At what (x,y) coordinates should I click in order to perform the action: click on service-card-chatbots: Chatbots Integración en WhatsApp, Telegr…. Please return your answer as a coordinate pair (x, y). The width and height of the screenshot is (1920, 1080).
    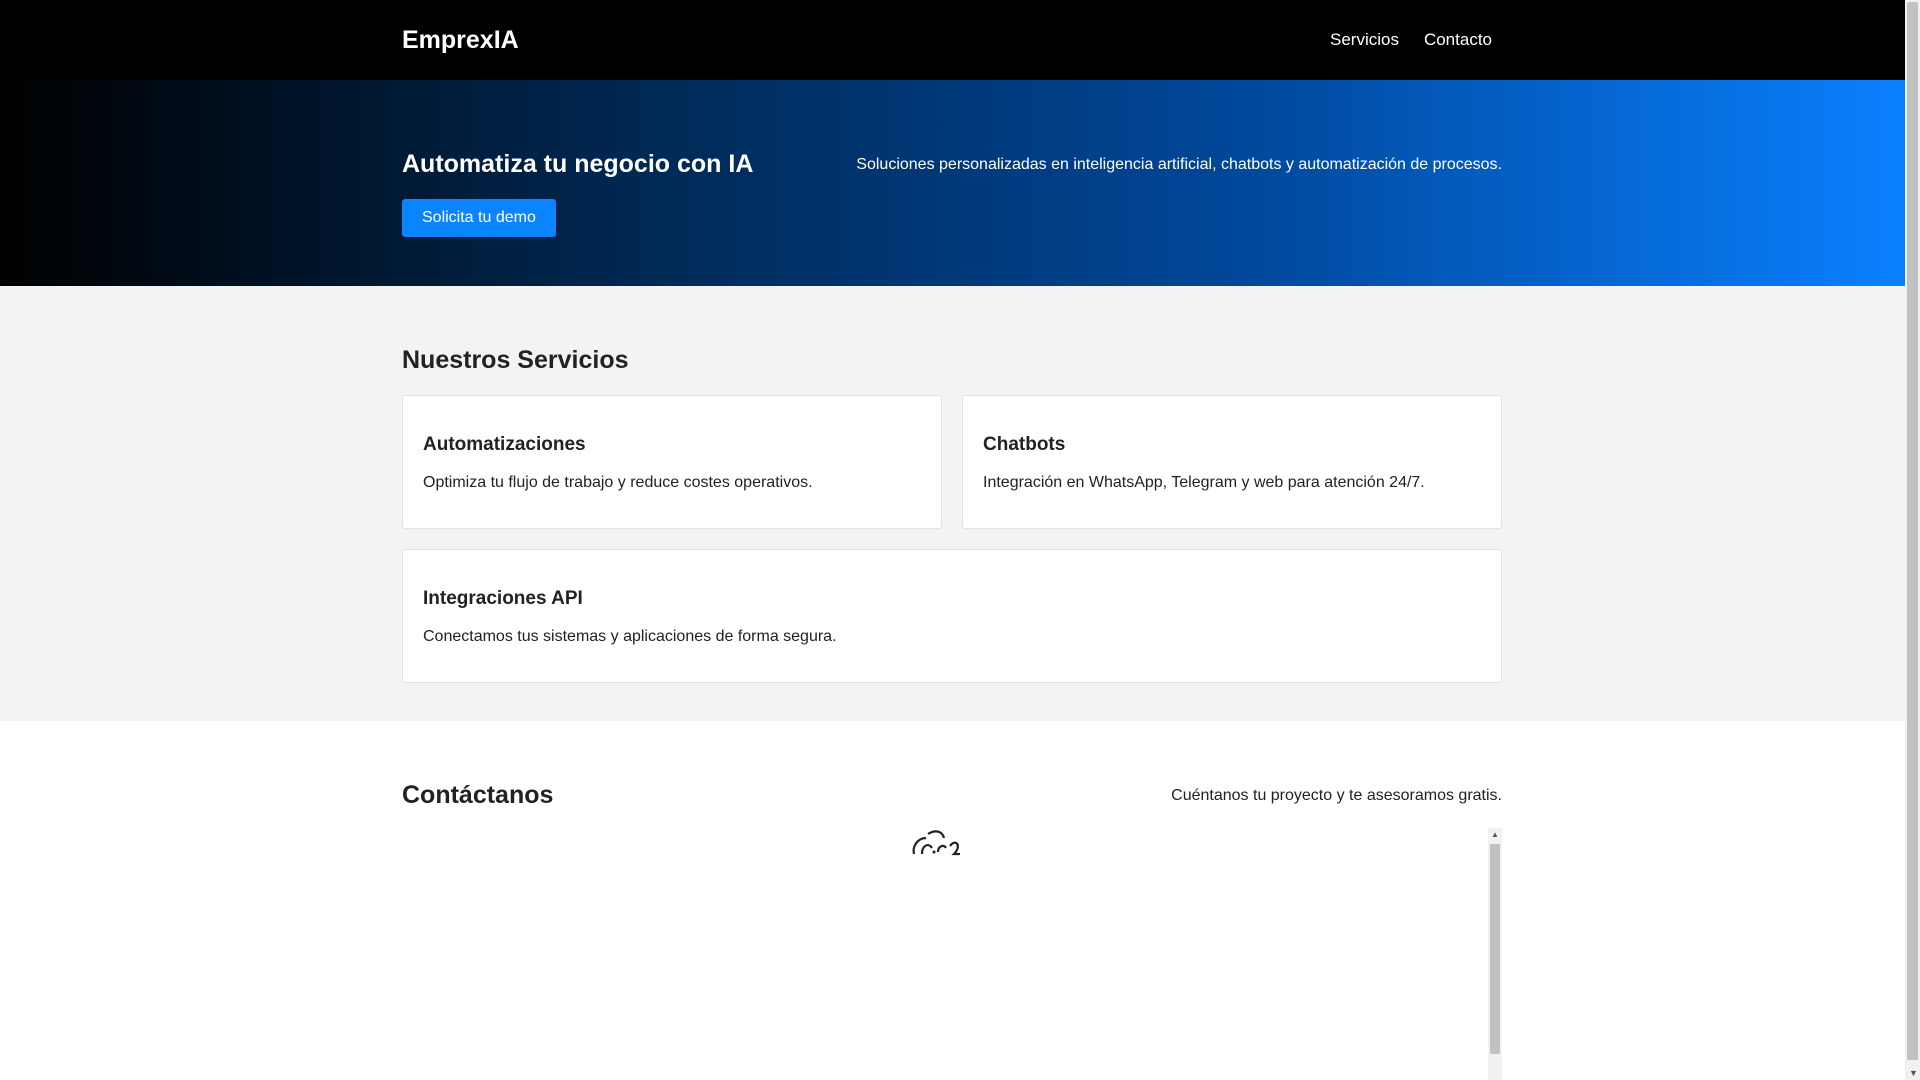
    Looking at the image, I should click on (1232, 462).